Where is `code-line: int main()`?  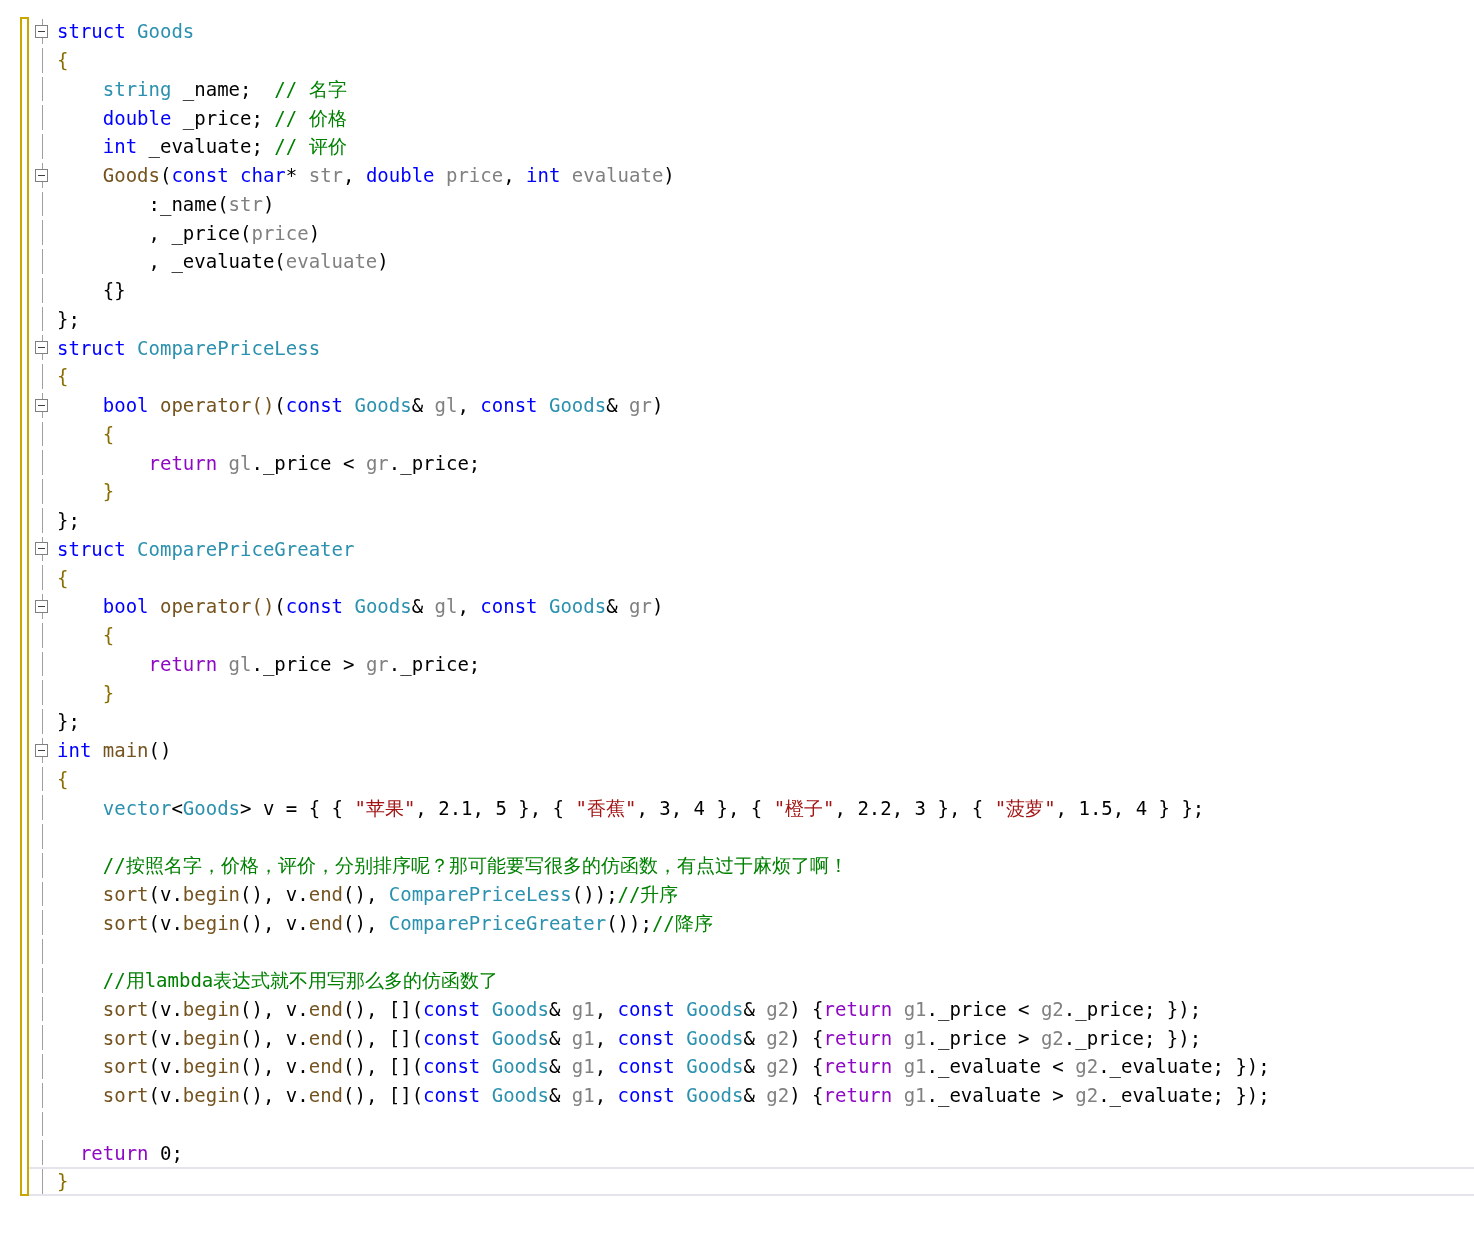 code-line: int main() is located at coordinates (114, 751).